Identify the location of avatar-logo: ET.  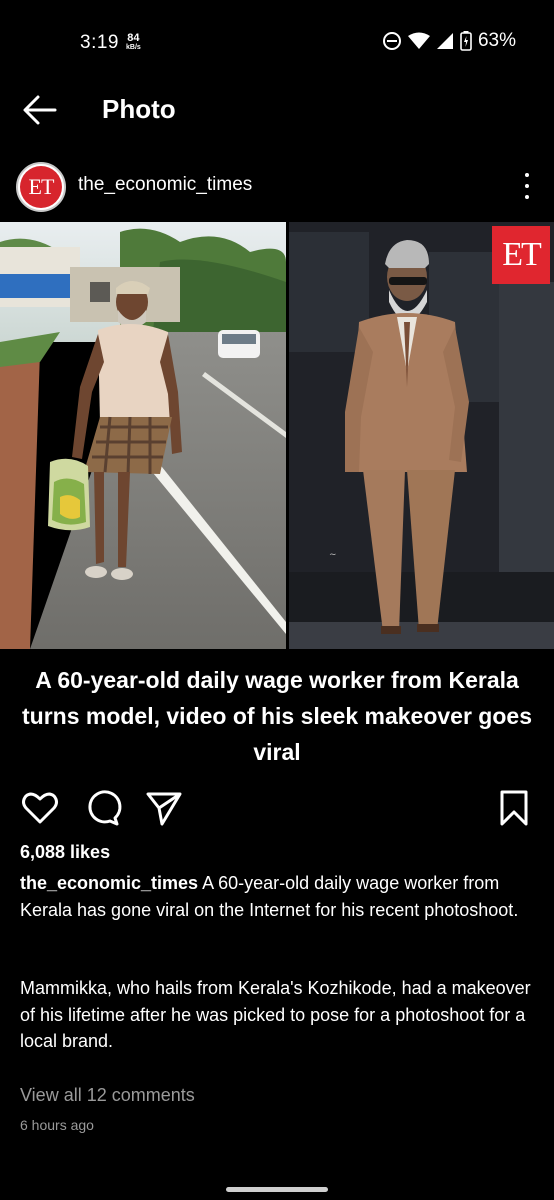
(41, 187).